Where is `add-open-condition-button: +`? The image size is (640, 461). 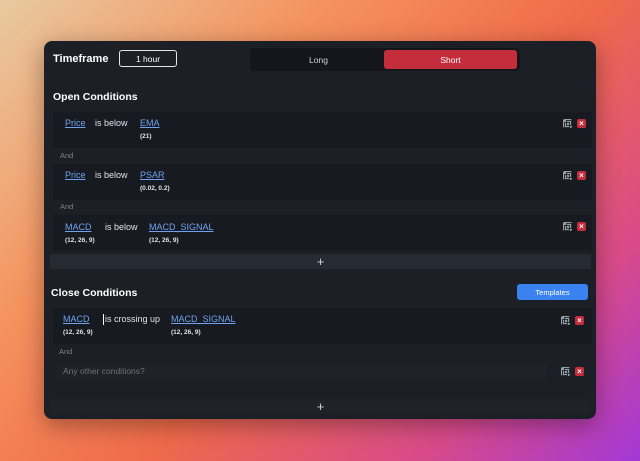
add-open-condition-button: + is located at coordinates (320, 261).